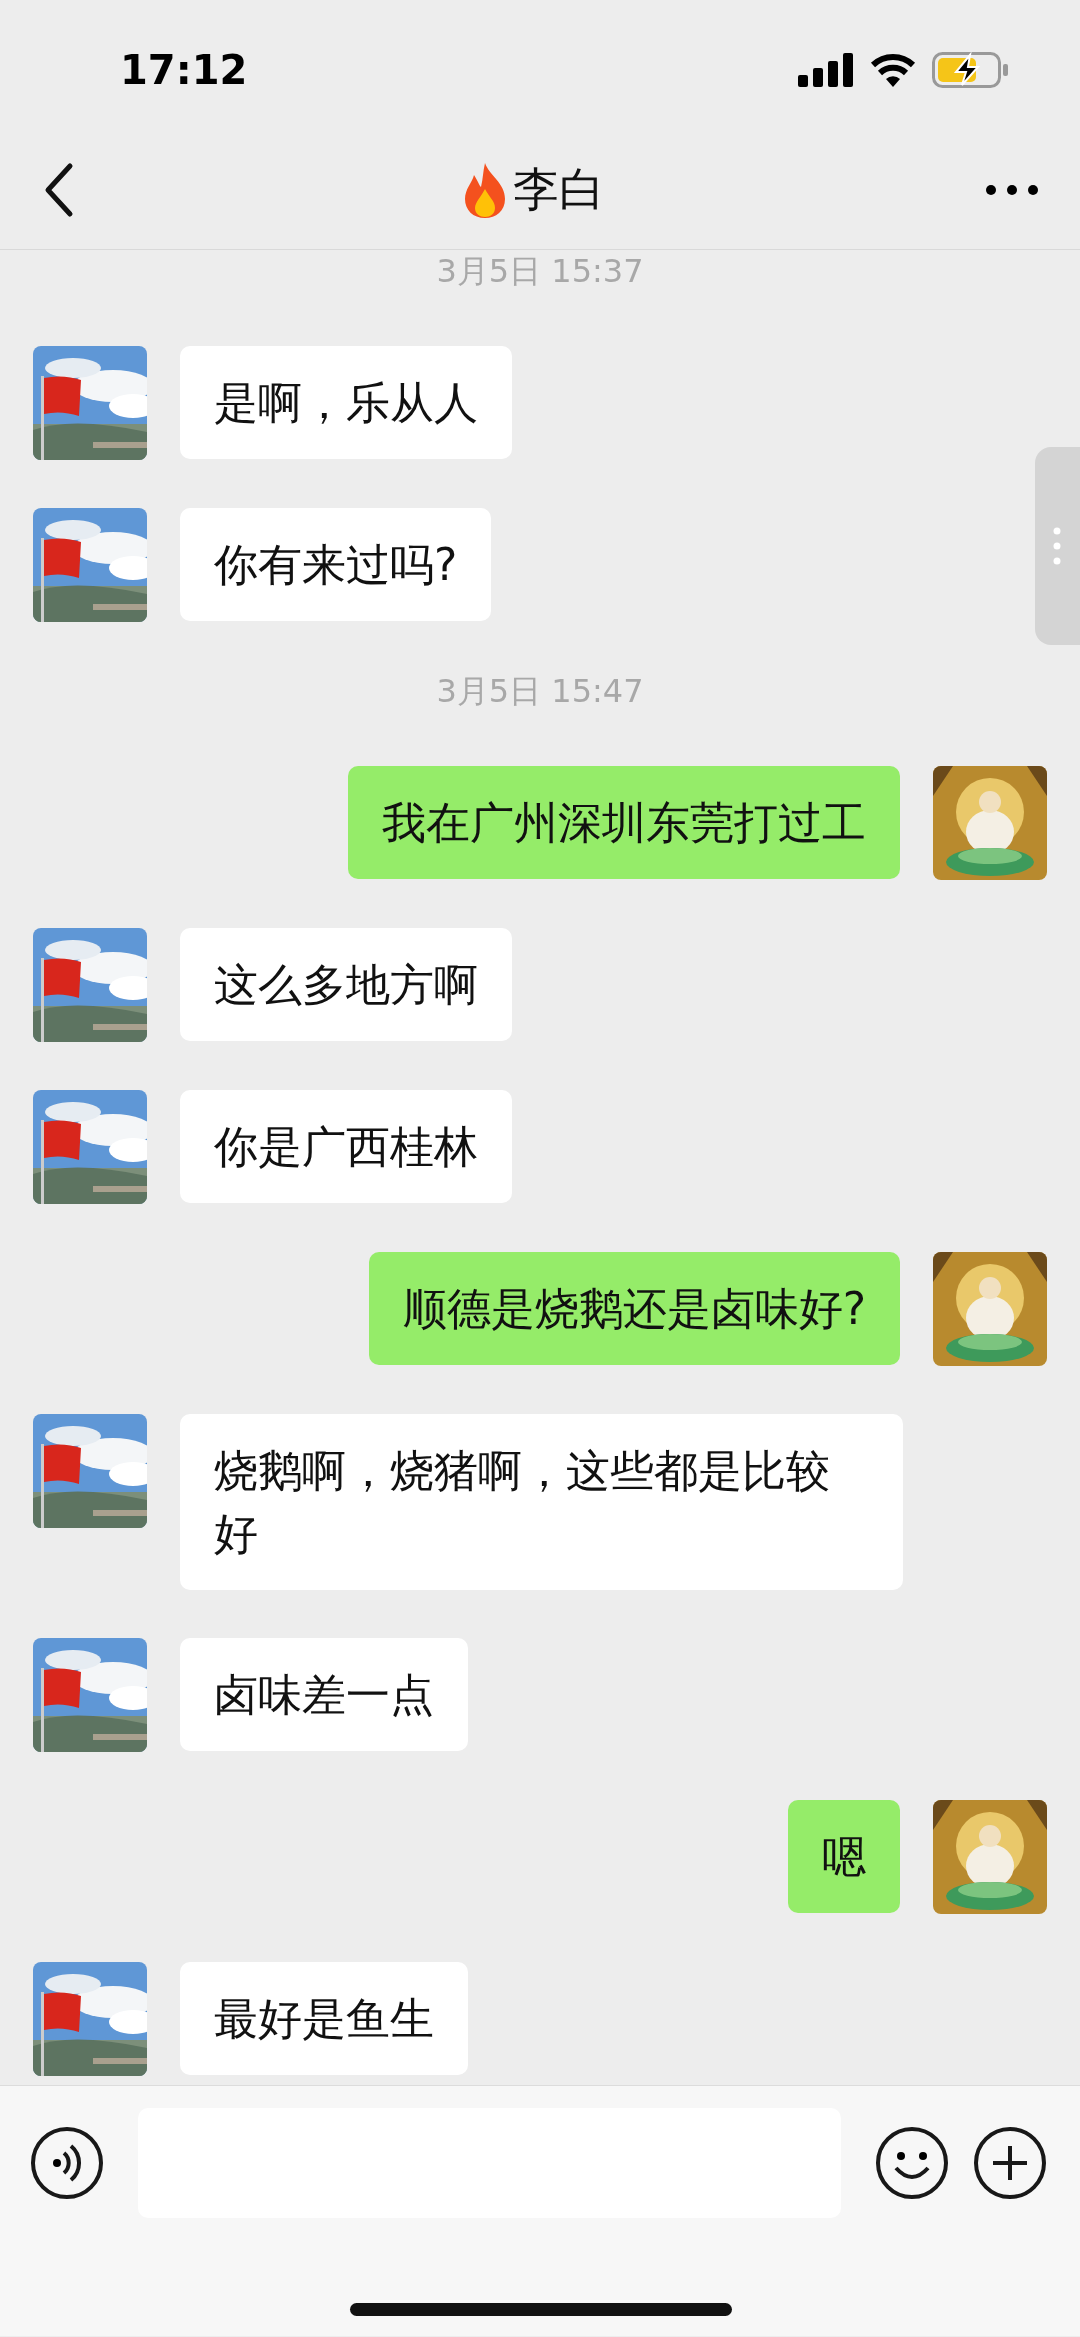 The width and height of the screenshot is (1080, 2337). I want to click on message-bubble: 嗯, so click(844, 1856).